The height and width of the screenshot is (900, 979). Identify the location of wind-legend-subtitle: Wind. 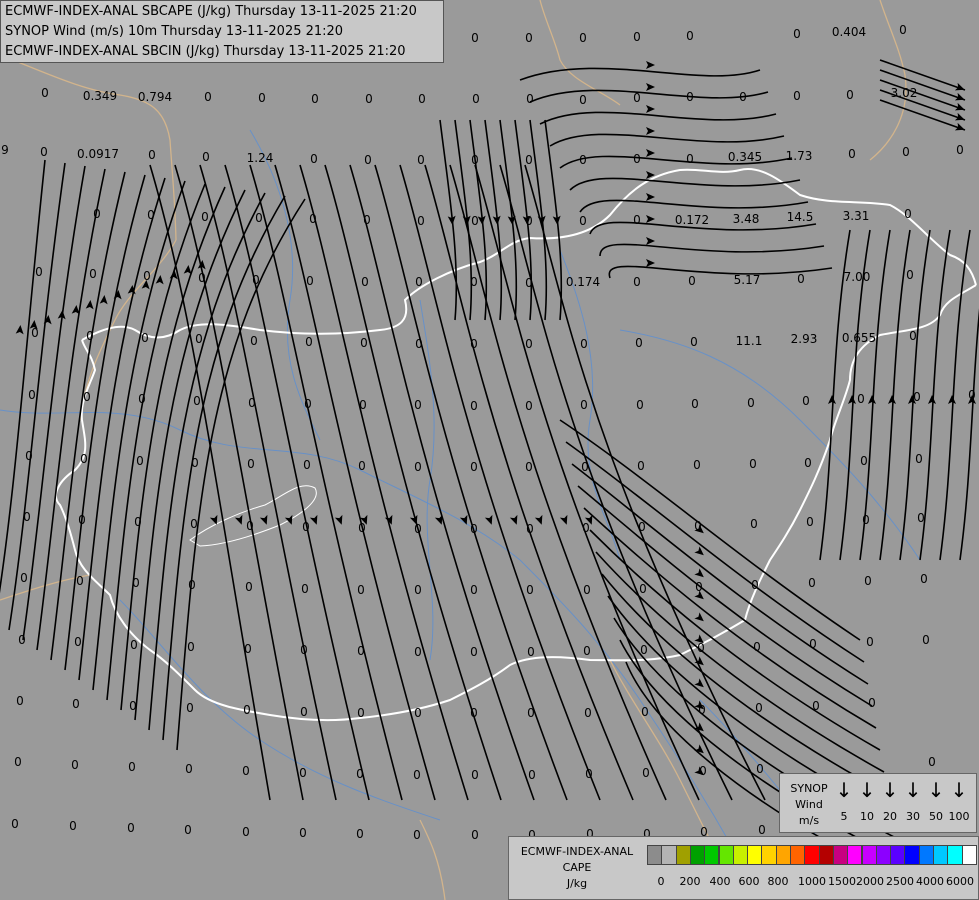
(809, 804).